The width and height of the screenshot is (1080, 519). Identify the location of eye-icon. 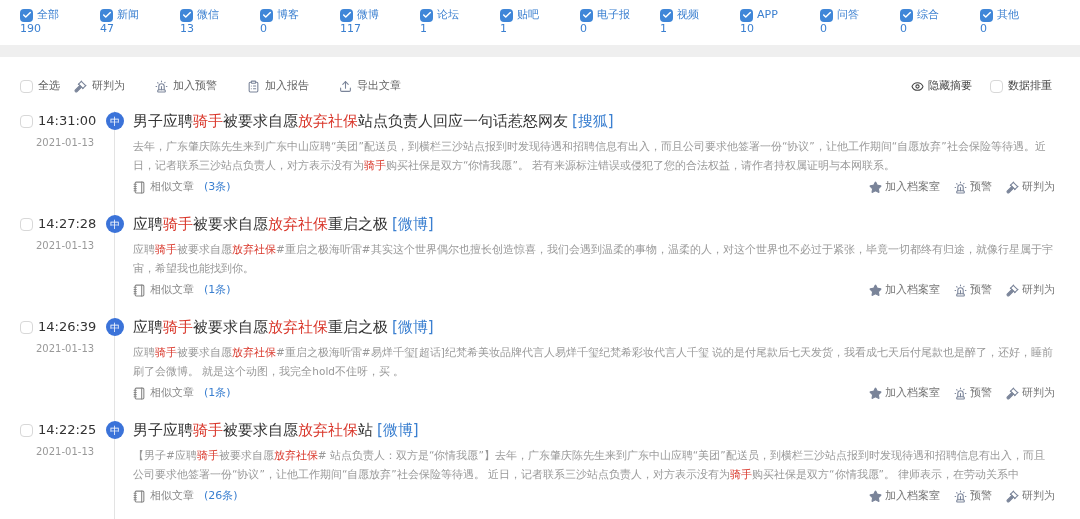
(917, 86).